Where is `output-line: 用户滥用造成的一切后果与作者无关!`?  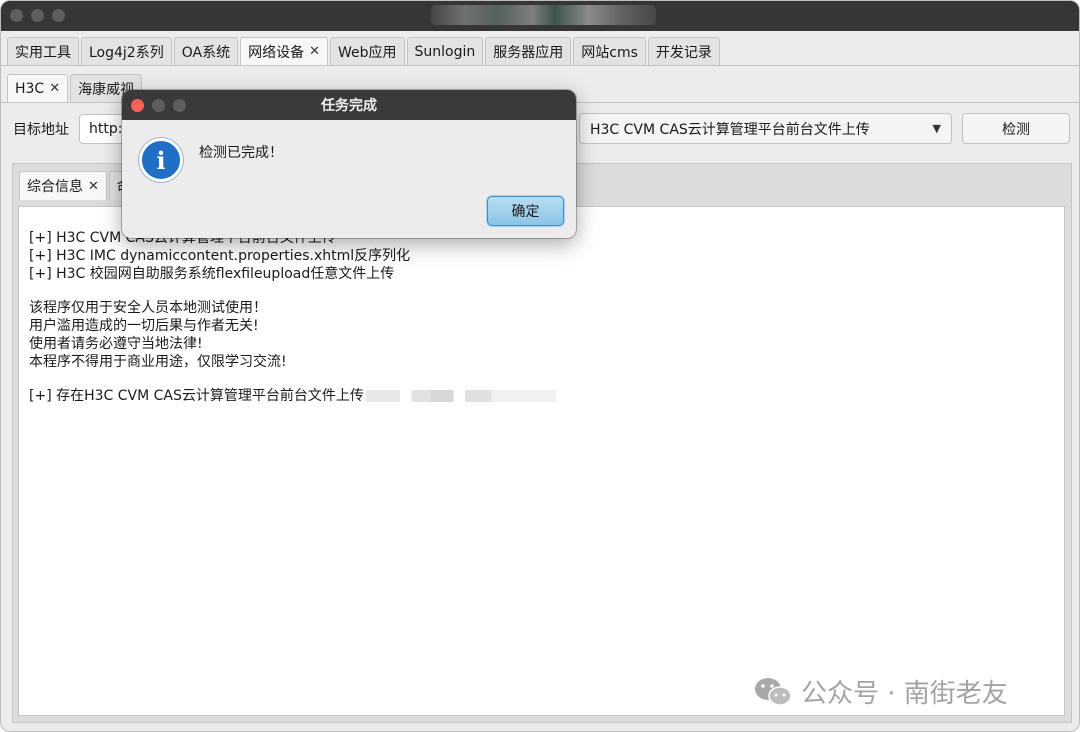 output-line: 用户滥用造成的一切后果与作者无关! is located at coordinates (541, 326).